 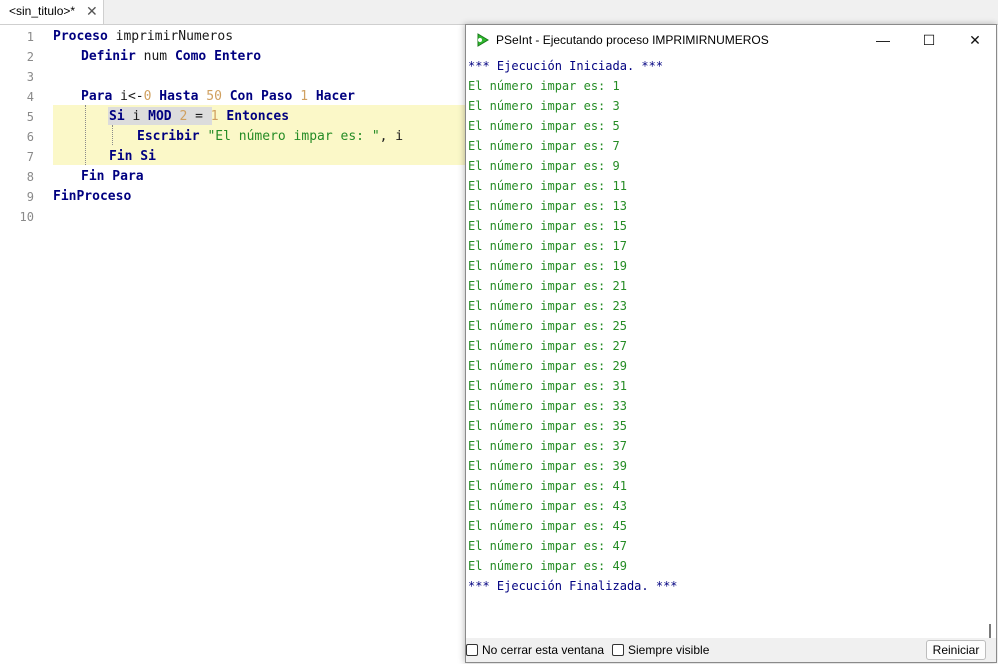 I want to click on tab-sin-titulo: <sin_titulo>* ✕, so click(x=52, y=12).